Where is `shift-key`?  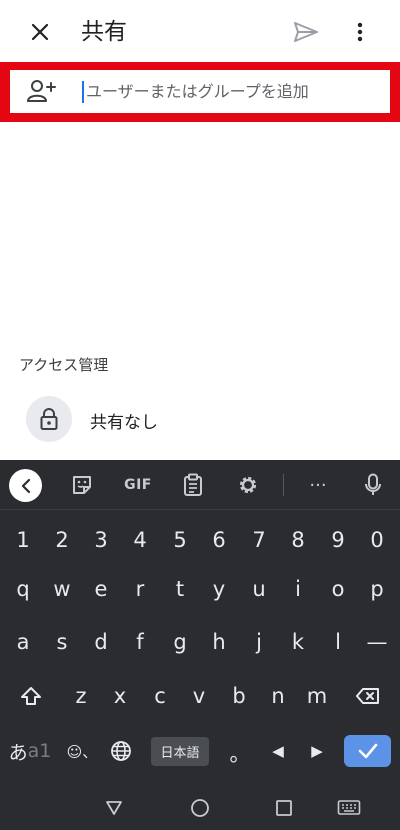 shift-key is located at coordinates (31, 696).